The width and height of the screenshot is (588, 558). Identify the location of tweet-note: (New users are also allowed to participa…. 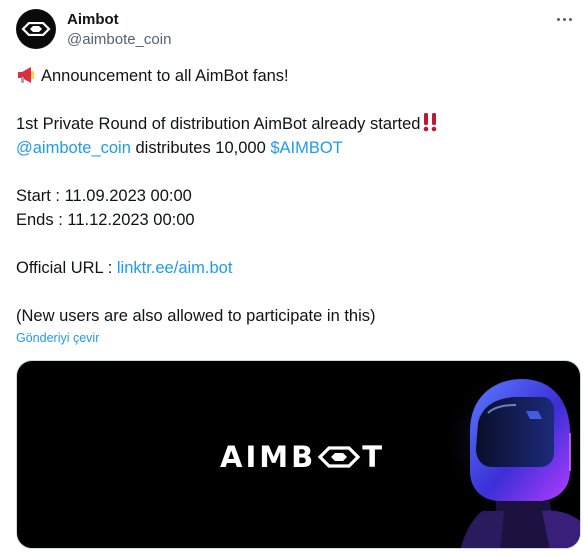
(196, 316).